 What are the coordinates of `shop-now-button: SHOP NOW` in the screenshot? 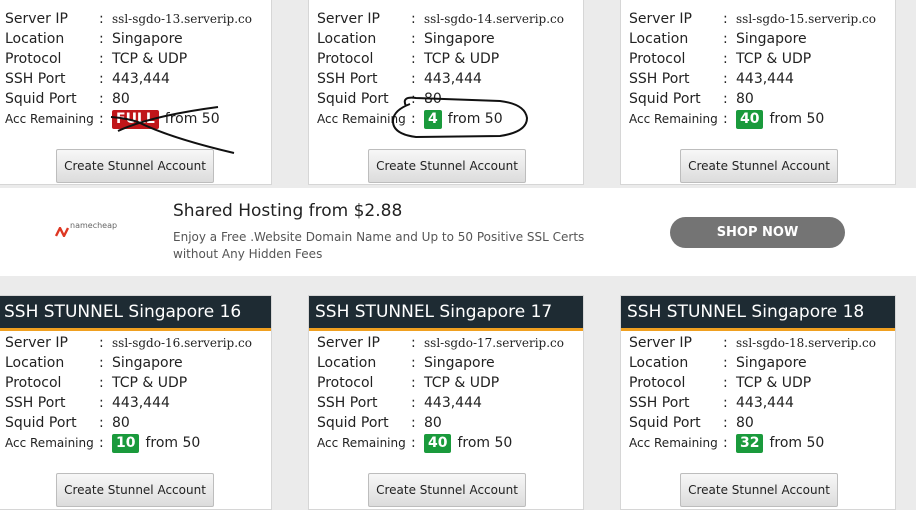 It's located at (757, 232).